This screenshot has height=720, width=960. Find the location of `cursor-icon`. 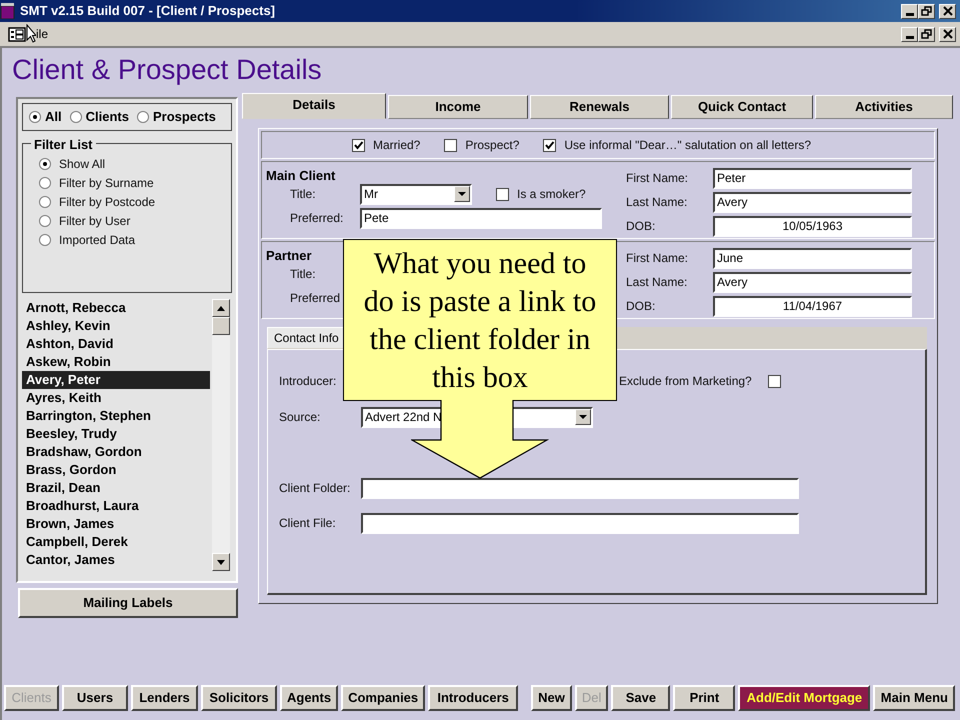

cursor-icon is located at coordinates (31, 34).